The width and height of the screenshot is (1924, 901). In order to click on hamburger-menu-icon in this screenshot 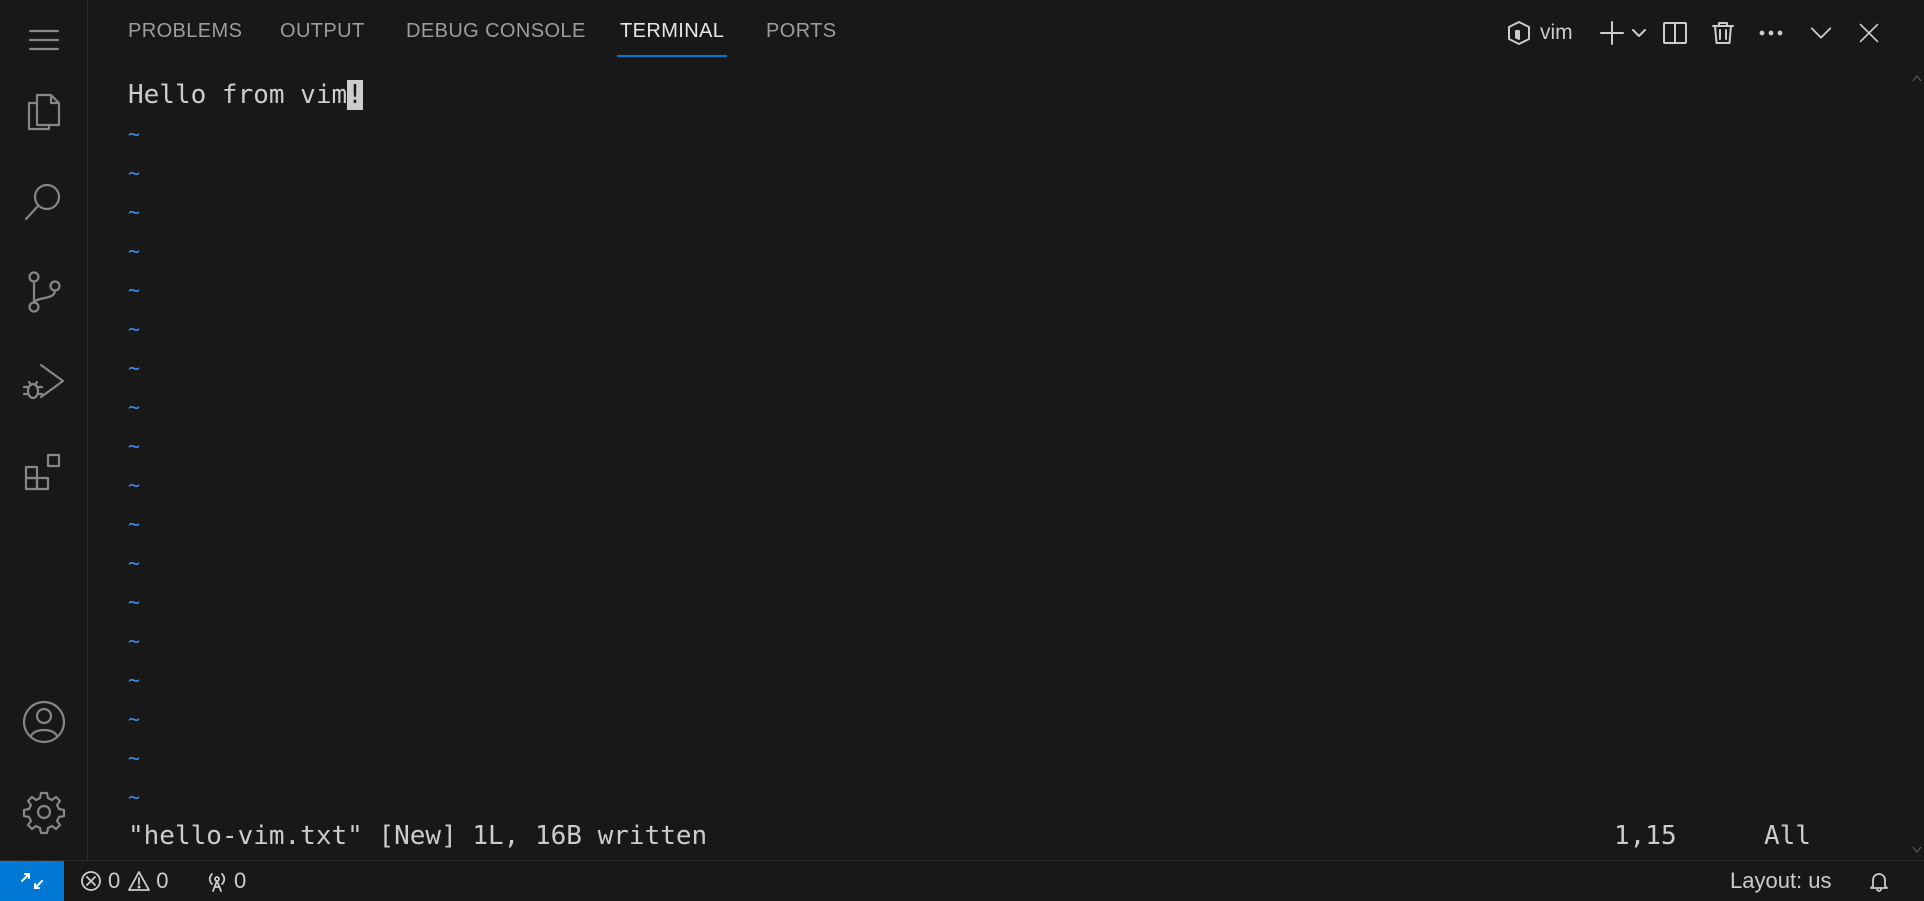, I will do `click(44, 40)`.